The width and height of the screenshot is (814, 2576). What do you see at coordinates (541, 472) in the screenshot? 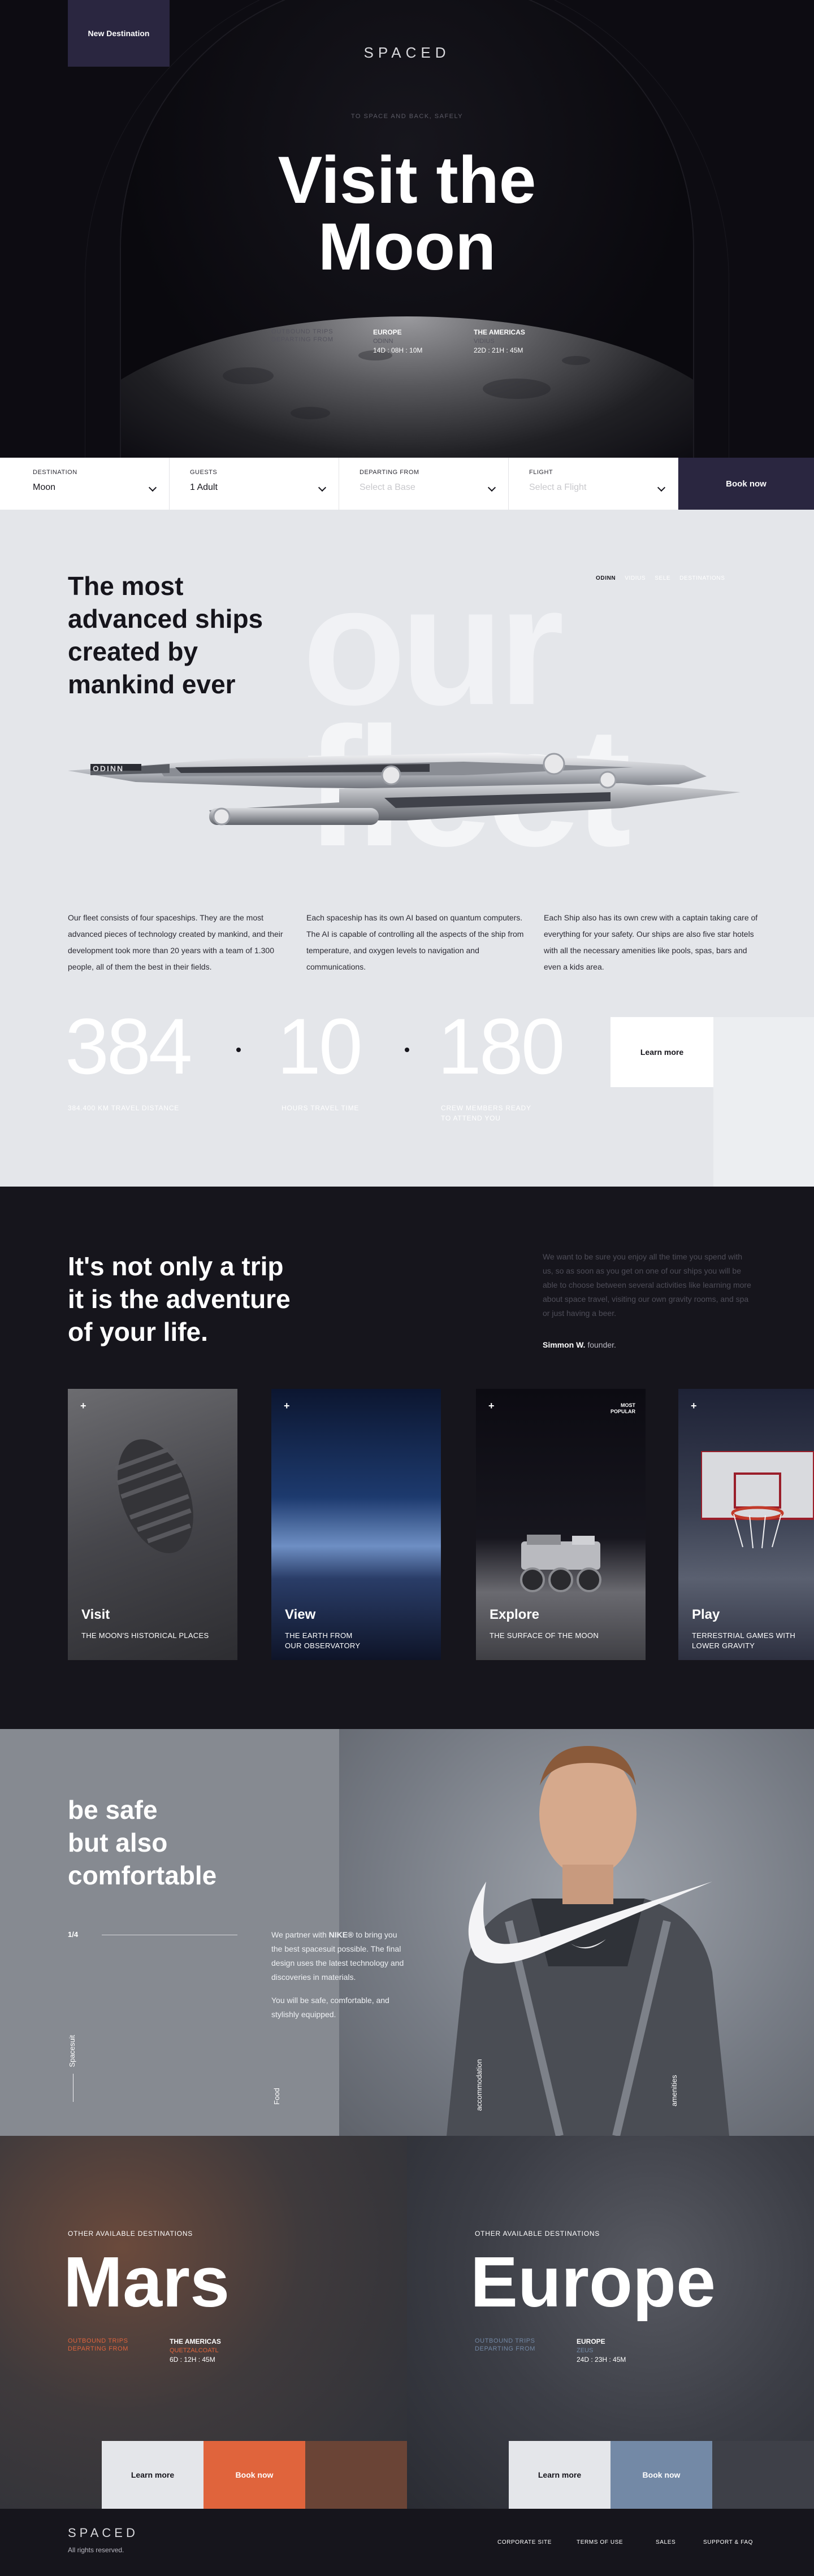
I see `flight-label: FLIGHT` at bounding box center [541, 472].